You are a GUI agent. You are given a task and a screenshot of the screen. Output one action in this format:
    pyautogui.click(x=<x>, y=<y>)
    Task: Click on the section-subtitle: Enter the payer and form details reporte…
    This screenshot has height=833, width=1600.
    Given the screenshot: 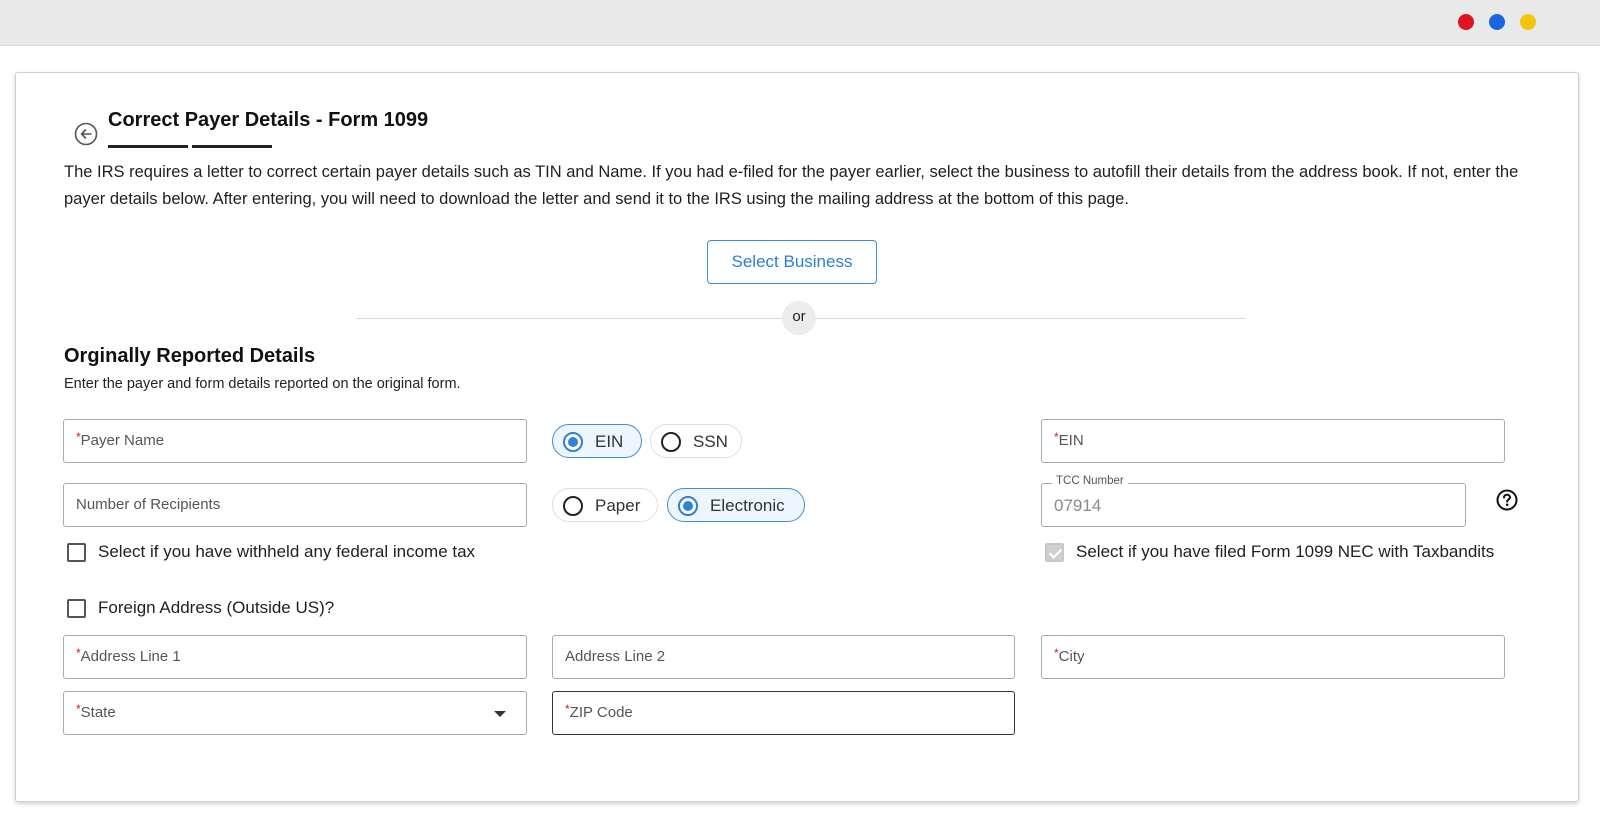 What is the action you would take?
    pyautogui.click(x=262, y=384)
    